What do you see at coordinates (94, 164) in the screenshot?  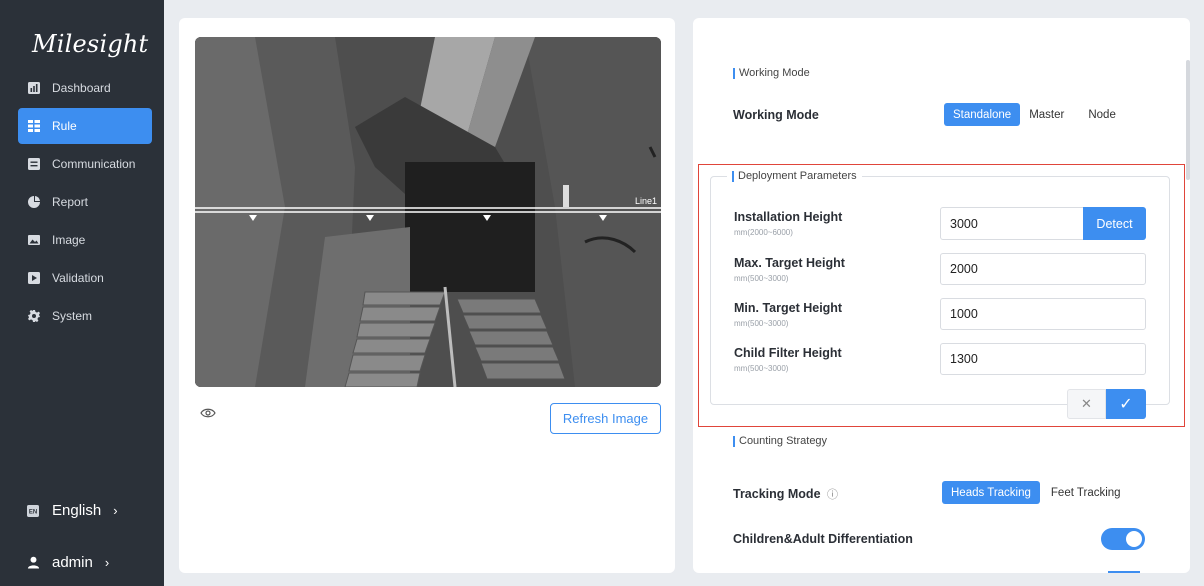 I see `sidebar-item-label: Communication` at bounding box center [94, 164].